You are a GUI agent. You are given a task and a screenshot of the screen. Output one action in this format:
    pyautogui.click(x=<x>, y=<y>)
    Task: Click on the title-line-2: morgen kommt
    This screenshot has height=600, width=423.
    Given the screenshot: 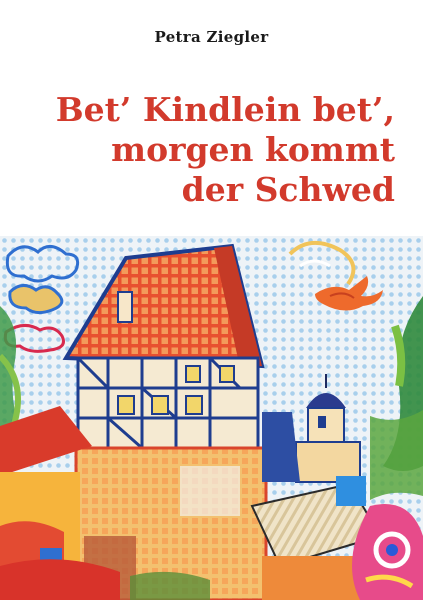 What is the action you would take?
    pyautogui.click(x=253, y=149)
    